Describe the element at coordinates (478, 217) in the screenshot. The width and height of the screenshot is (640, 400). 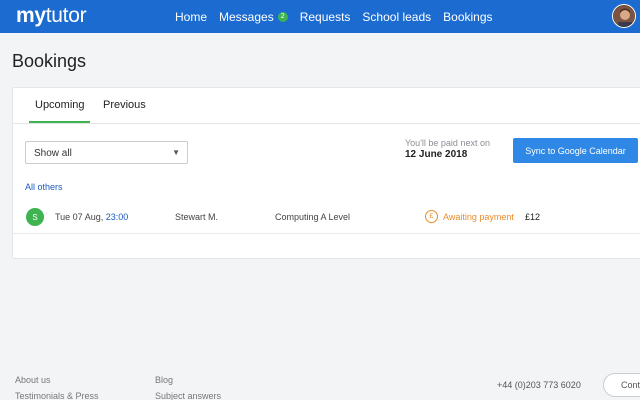
I see `booking-status: Awaiting payment` at that location.